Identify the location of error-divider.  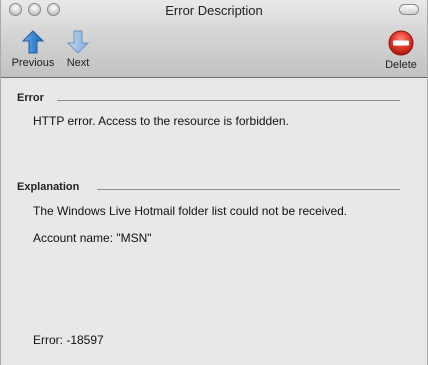
(228, 100).